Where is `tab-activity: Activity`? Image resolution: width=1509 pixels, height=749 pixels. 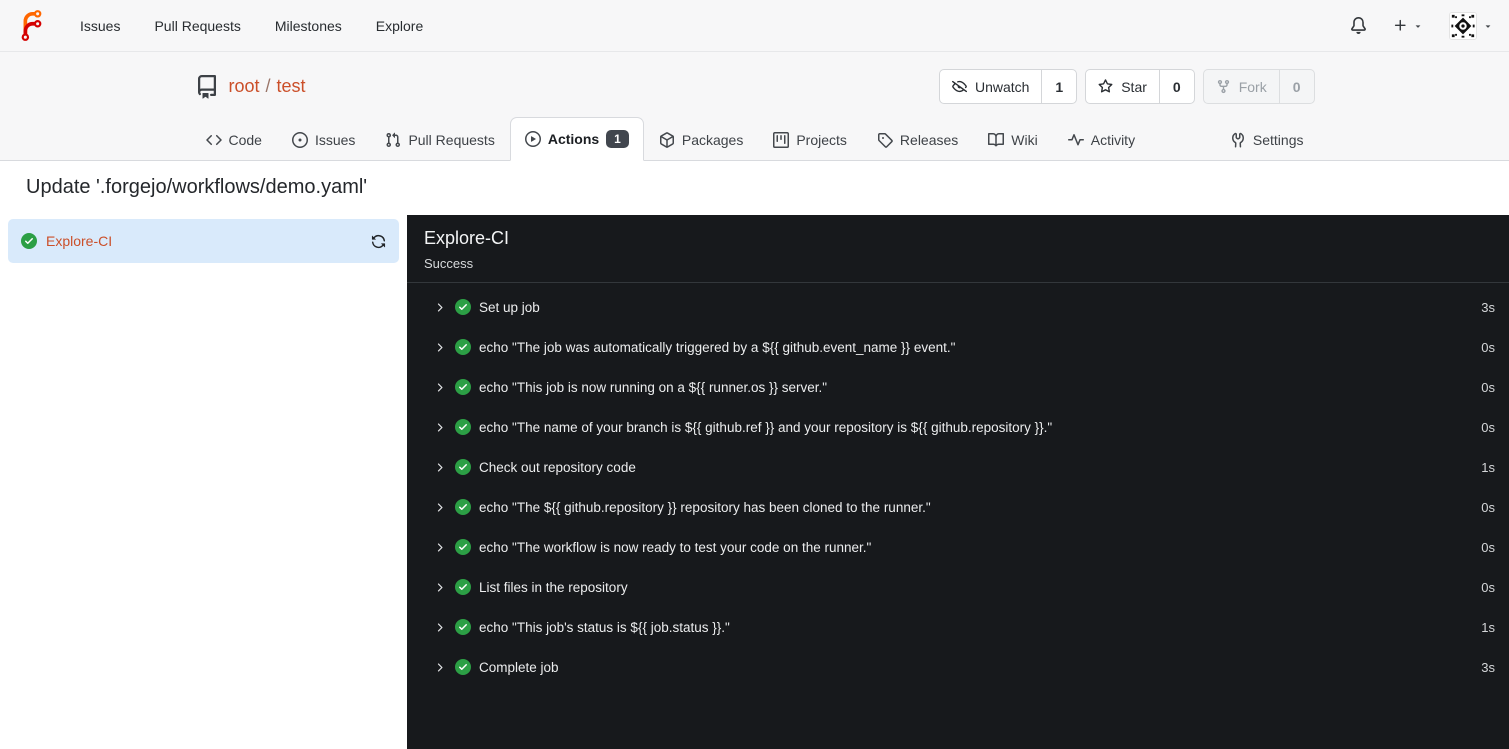 tab-activity: Activity is located at coordinates (1101, 140).